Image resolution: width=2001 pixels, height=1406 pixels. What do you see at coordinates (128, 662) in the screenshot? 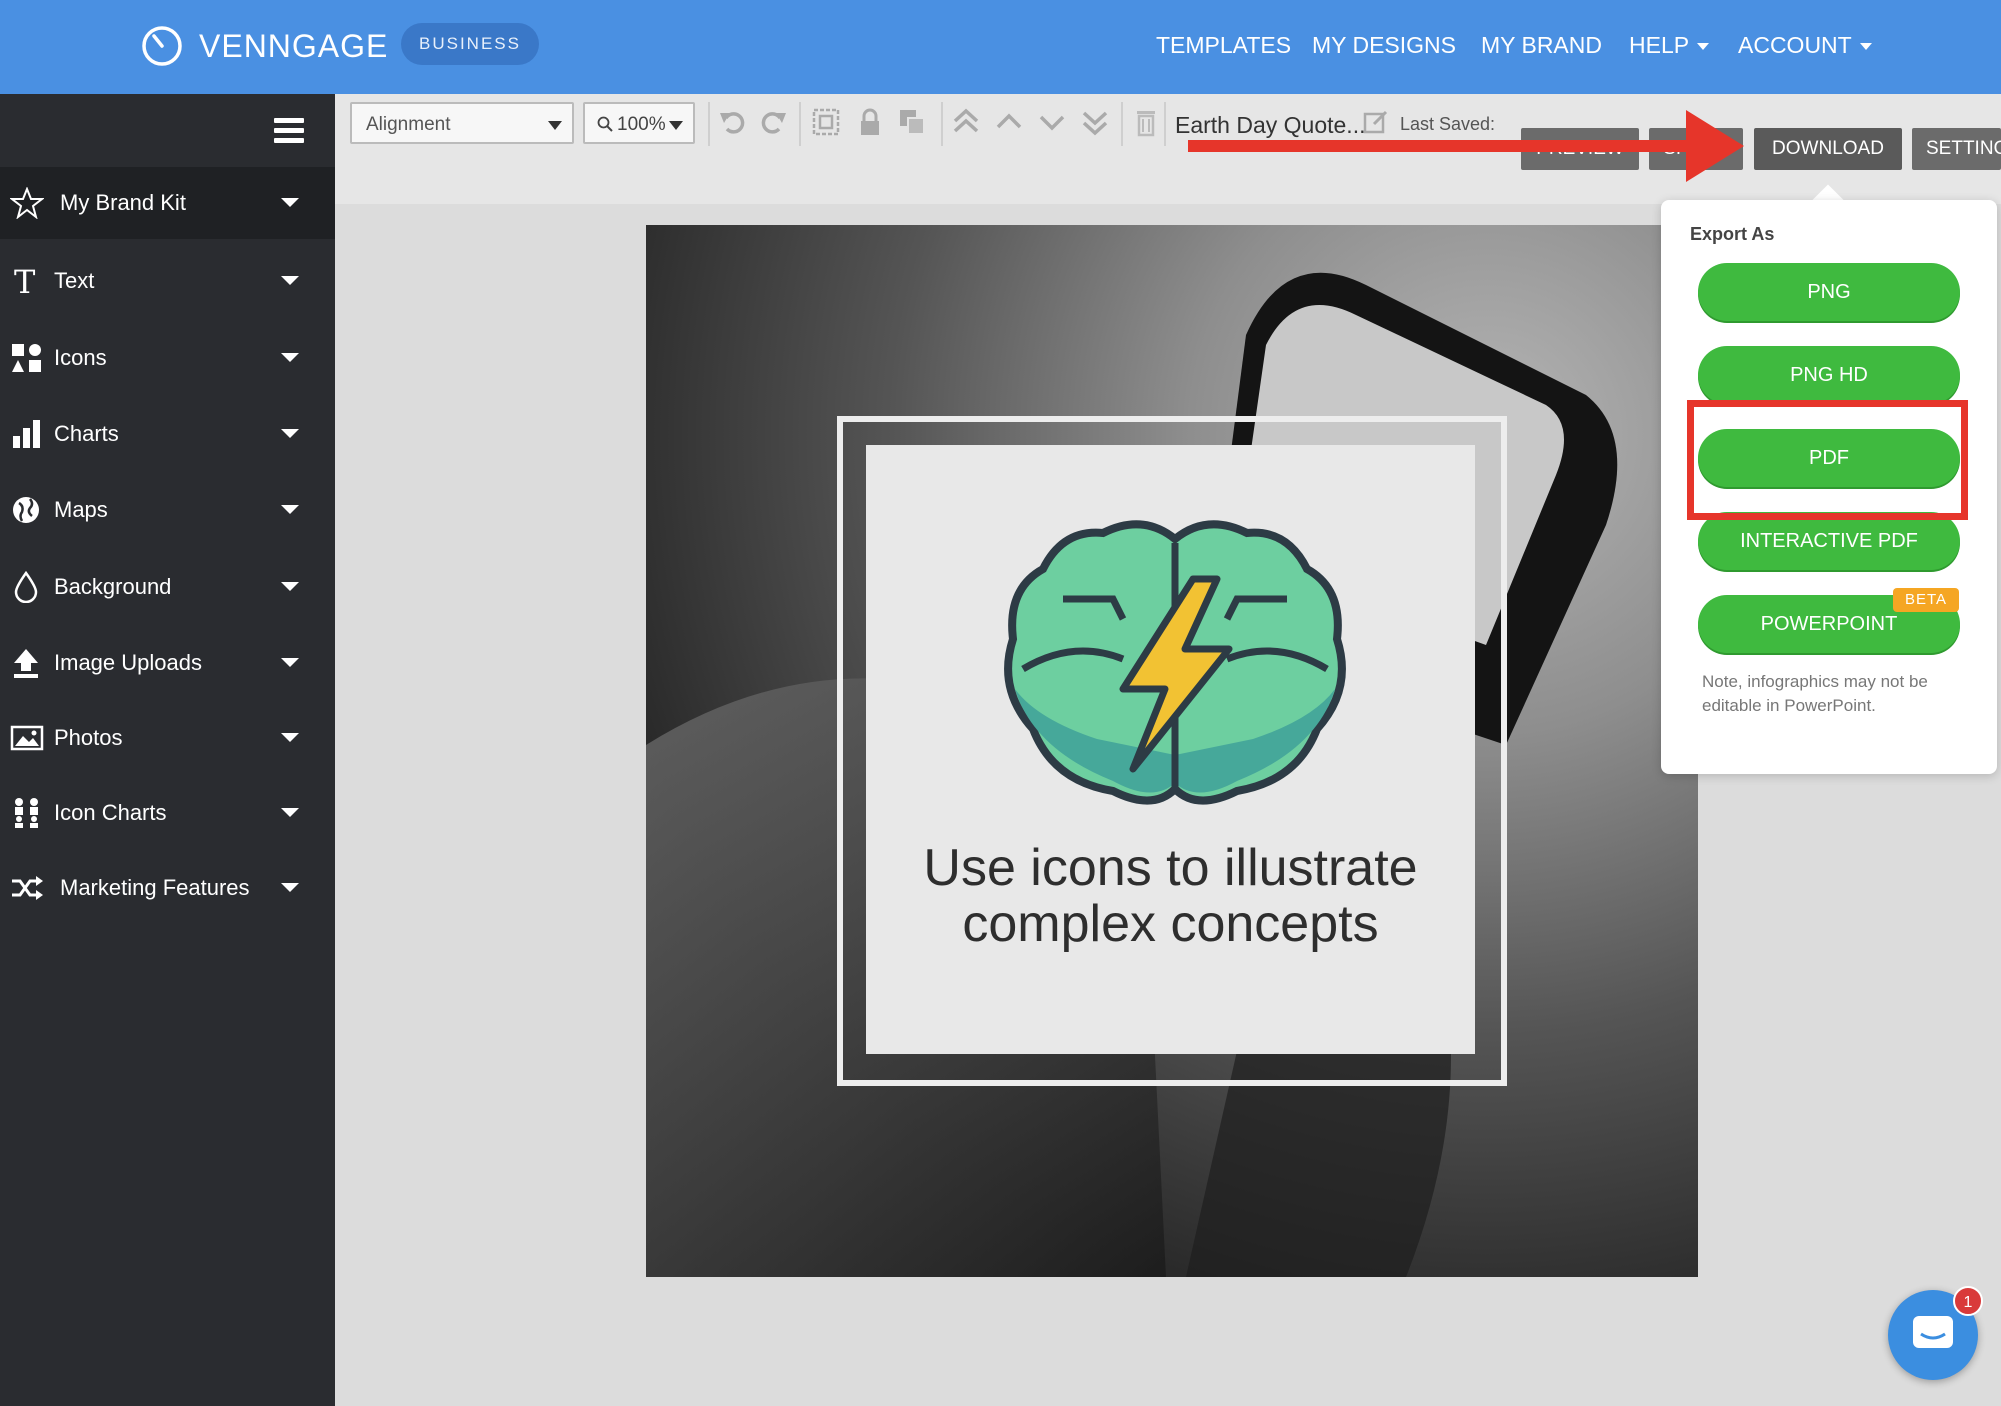
I see `sidebar-item-label: Image Uploads` at bounding box center [128, 662].